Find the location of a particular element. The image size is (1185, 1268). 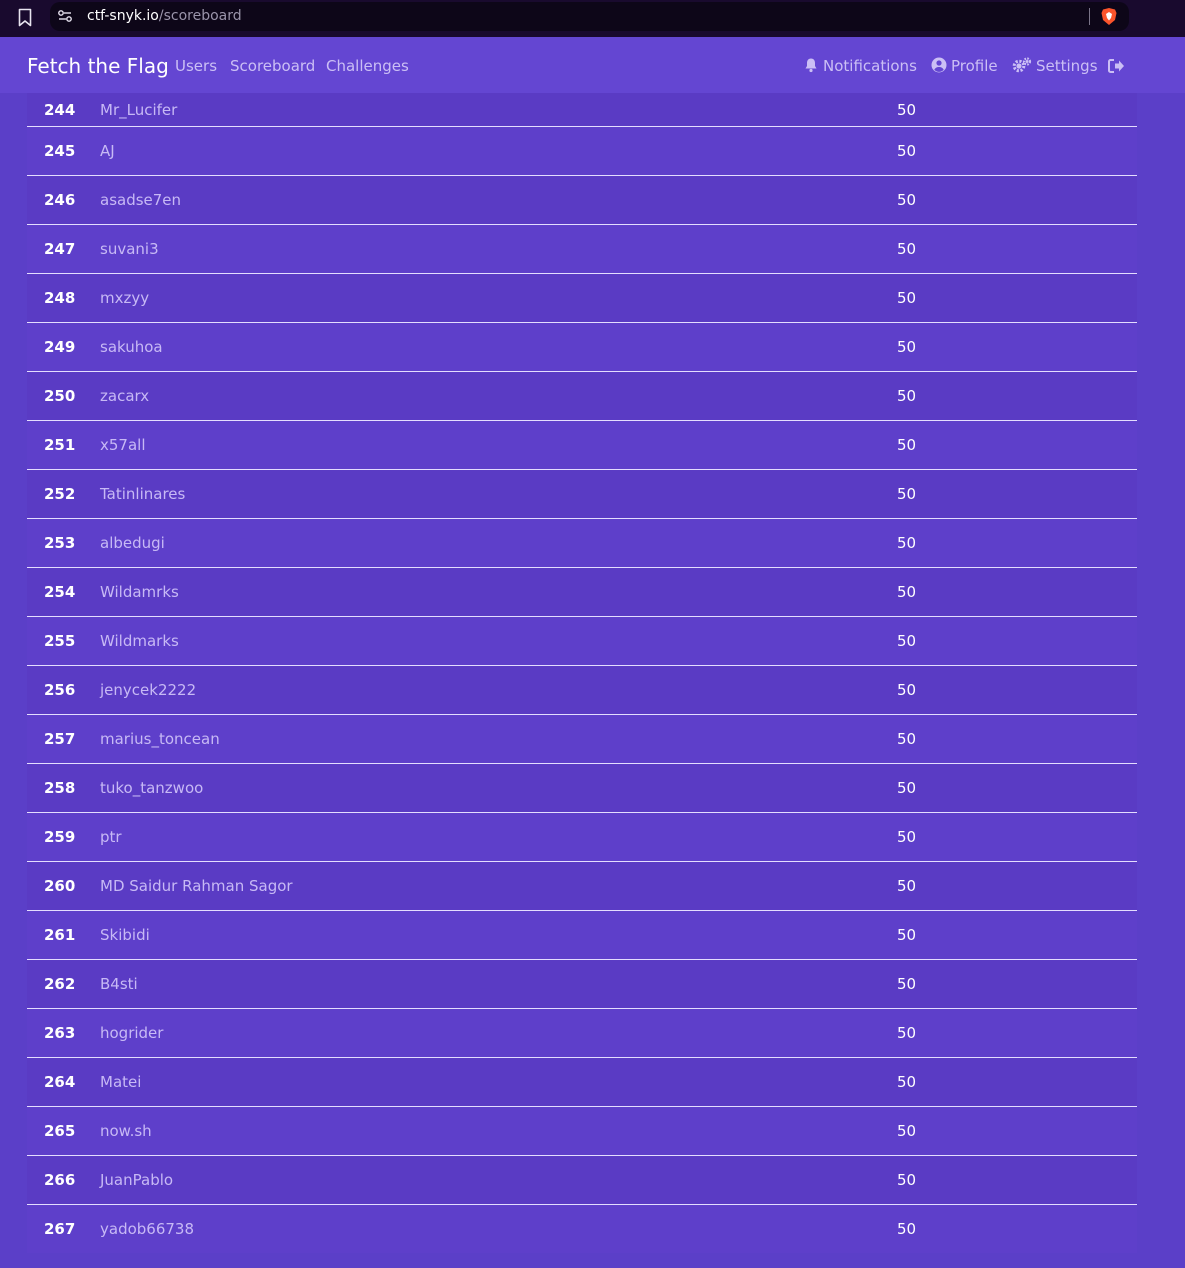

table-row: 260 MD Saidur Rahman Sagor 50 is located at coordinates (582, 886).